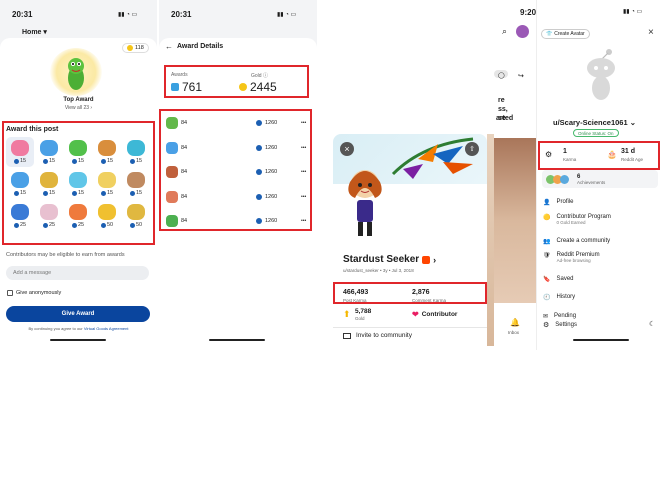  What do you see at coordinates (236, 81) in the screenshot?
I see `highlight-award-stats` at bounding box center [236, 81].